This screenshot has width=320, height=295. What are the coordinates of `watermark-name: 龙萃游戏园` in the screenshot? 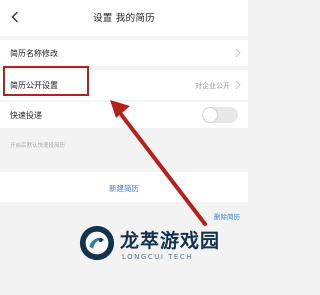 It's located at (170, 241).